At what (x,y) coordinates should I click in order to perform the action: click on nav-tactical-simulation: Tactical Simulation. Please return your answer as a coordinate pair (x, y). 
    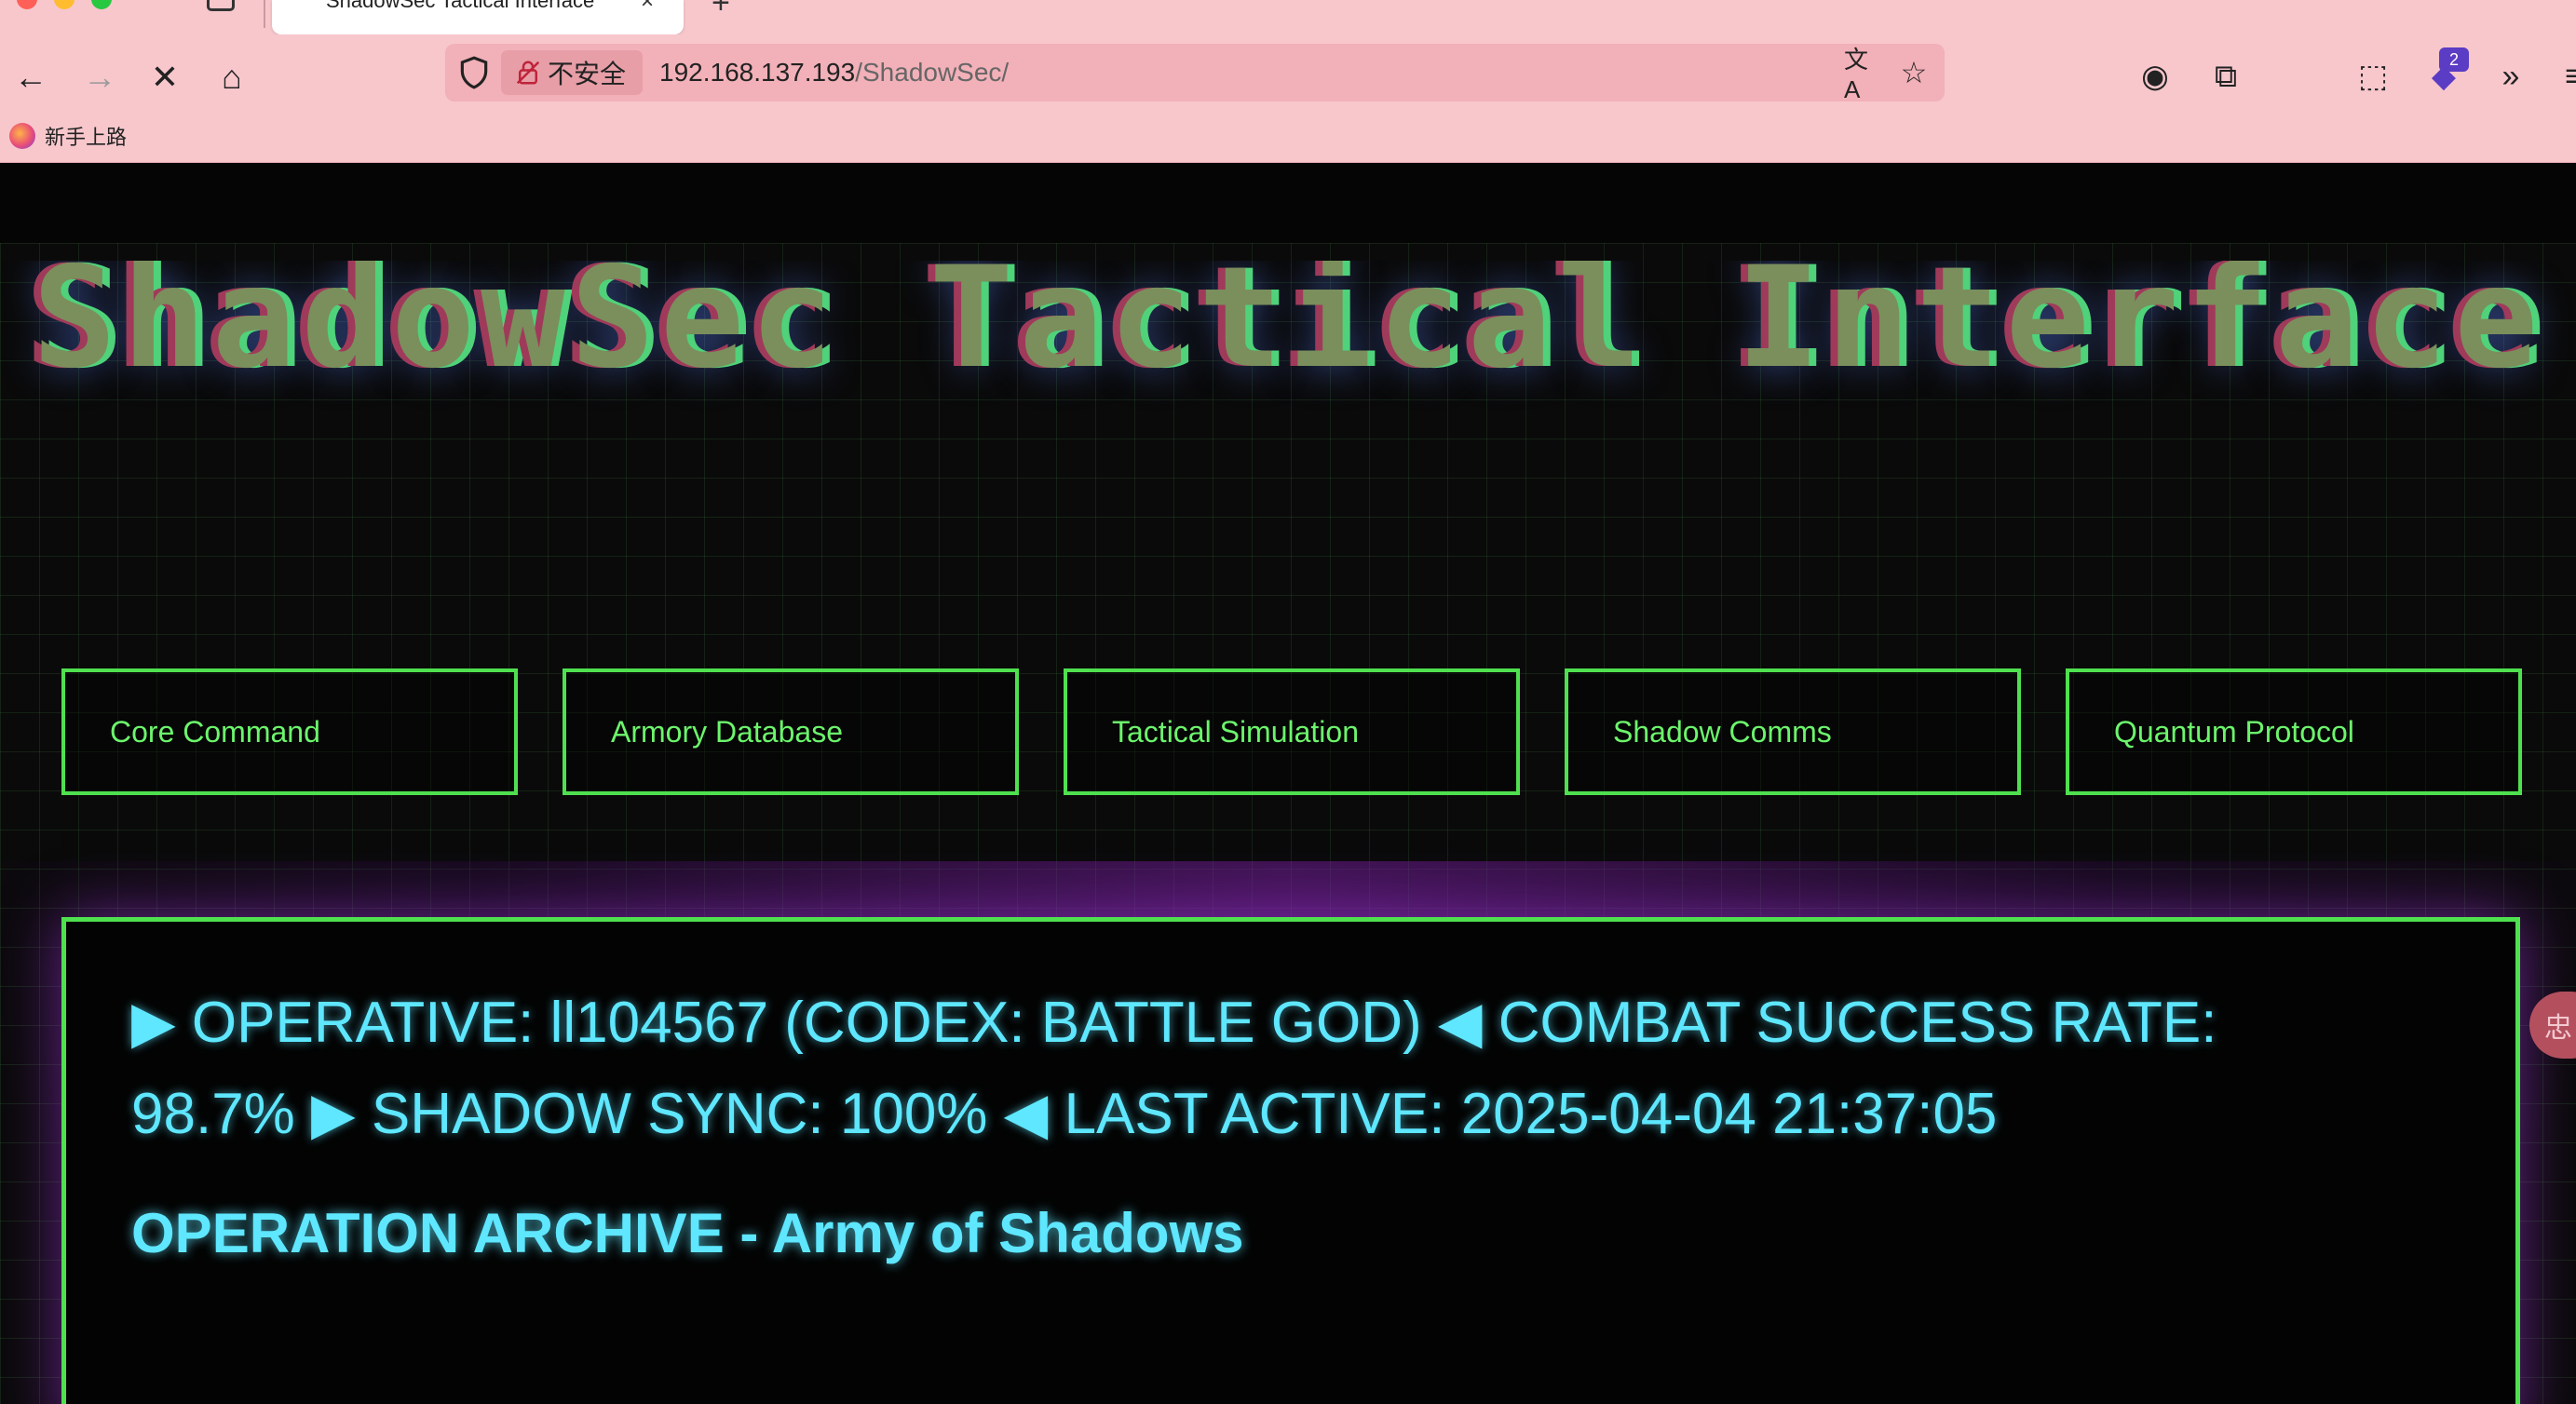
    Looking at the image, I should click on (1292, 731).